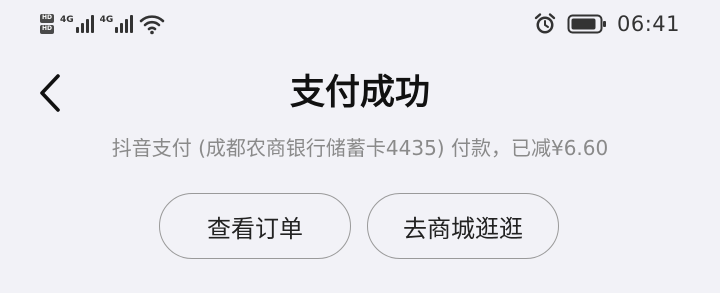 Image resolution: width=720 pixels, height=293 pixels. What do you see at coordinates (255, 226) in the screenshot?
I see `view-order-button: 查看订单` at bounding box center [255, 226].